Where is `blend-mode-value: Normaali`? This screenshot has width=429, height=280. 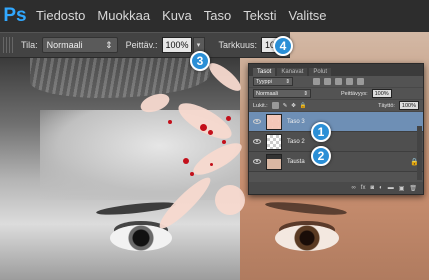
blend-mode-value: Normaali is located at coordinates (267, 93).